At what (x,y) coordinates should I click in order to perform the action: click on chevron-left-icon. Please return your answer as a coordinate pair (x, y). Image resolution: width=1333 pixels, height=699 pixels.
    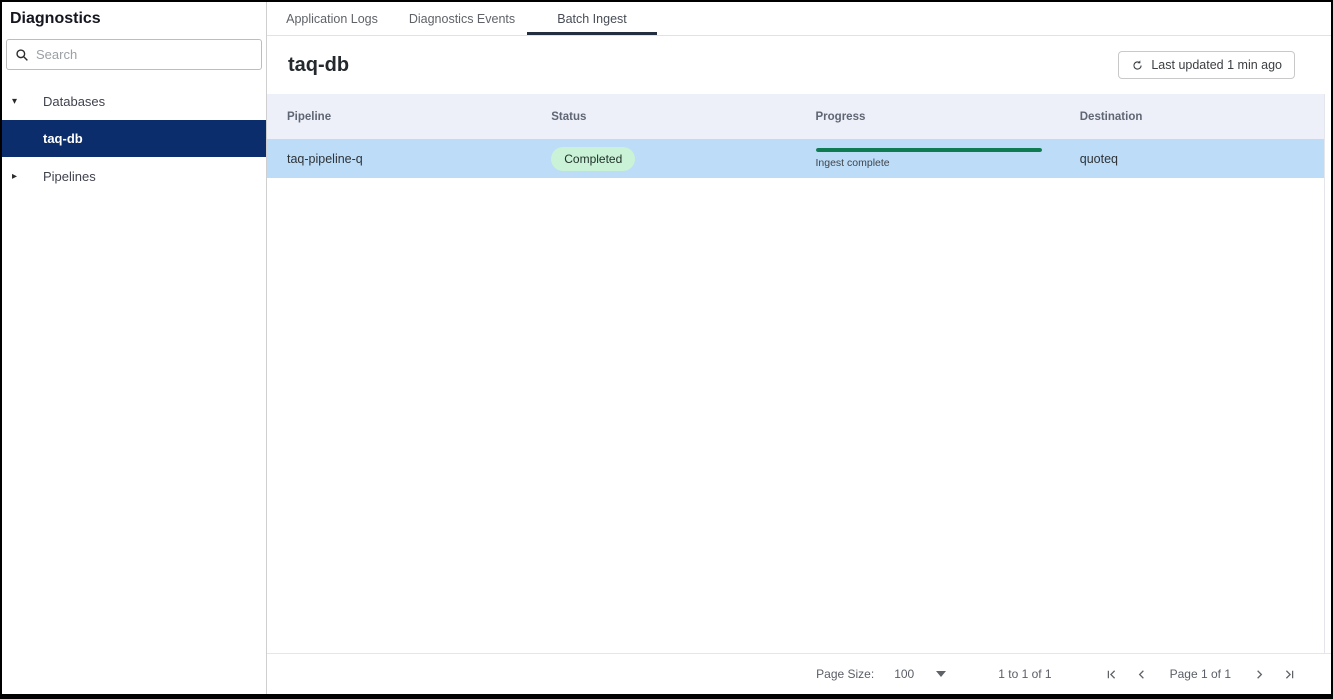
    Looking at the image, I should click on (1141, 674).